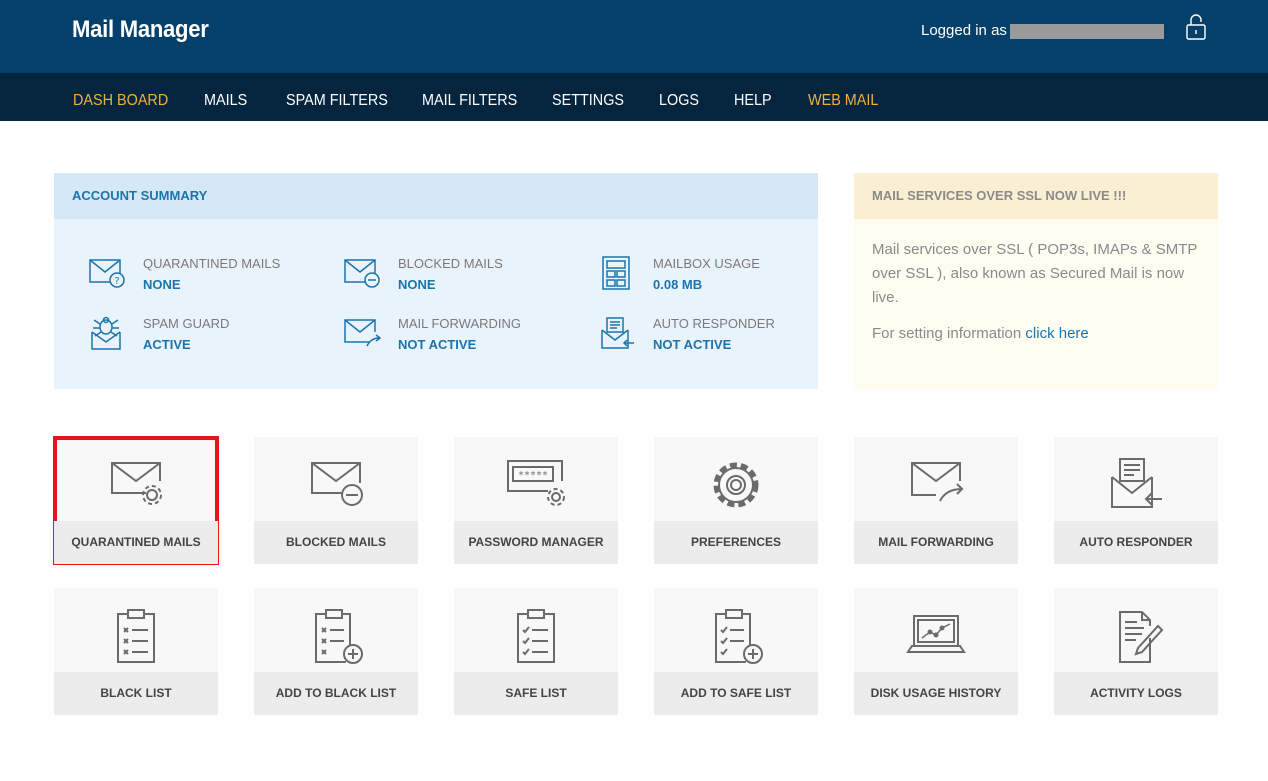  Describe the element at coordinates (106, 333) in the screenshot. I see `spam-guard-icon` at that location.